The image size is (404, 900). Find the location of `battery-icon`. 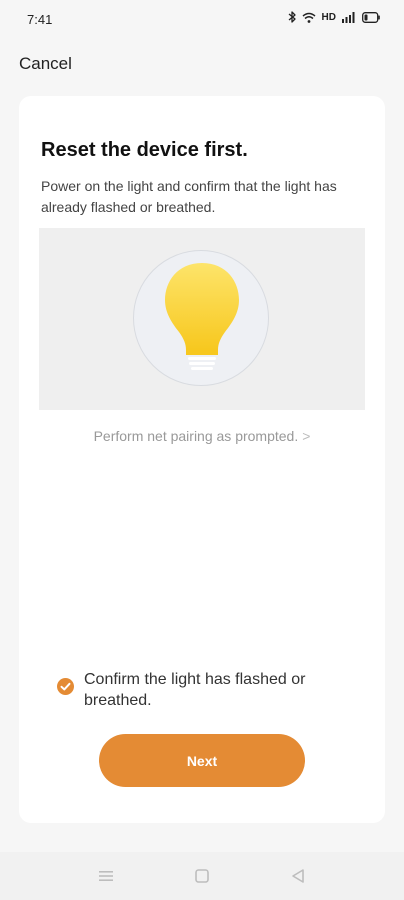

battery-icon is located at coordinates (371, 17).